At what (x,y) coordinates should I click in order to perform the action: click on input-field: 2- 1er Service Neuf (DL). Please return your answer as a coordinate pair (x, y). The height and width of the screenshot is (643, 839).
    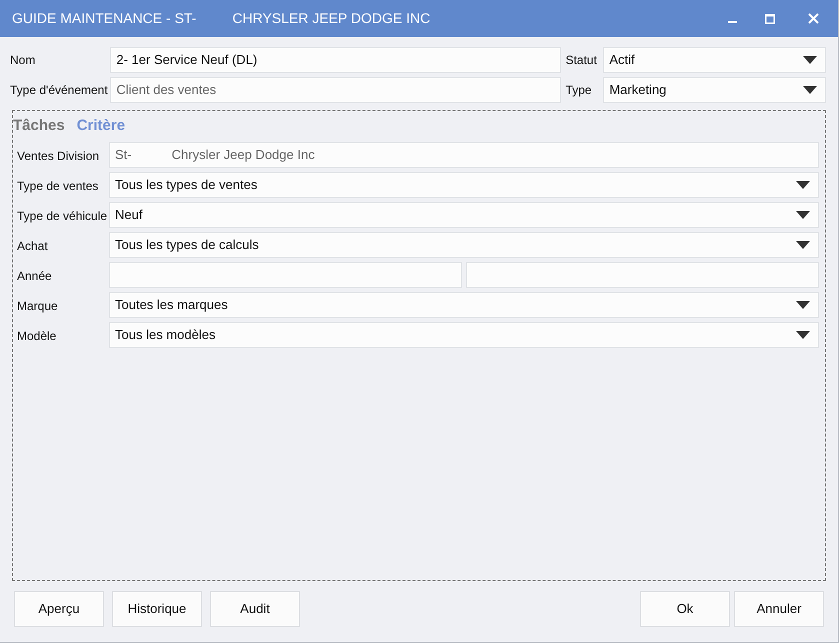
    Looking at the image, I should click on (335, 60).